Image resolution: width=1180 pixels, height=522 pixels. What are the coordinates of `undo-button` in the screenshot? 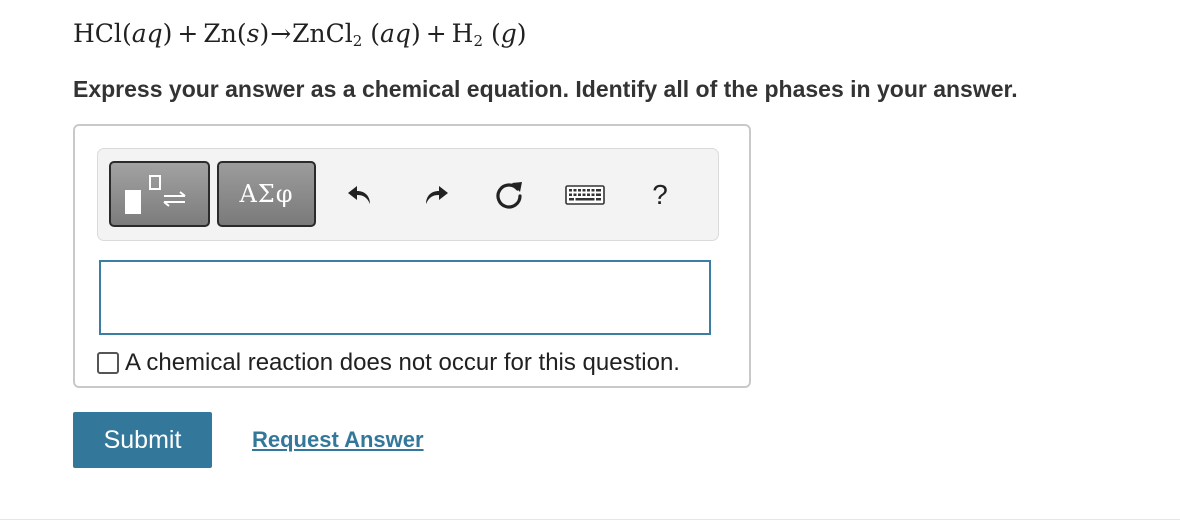 It's located at (360, 195).